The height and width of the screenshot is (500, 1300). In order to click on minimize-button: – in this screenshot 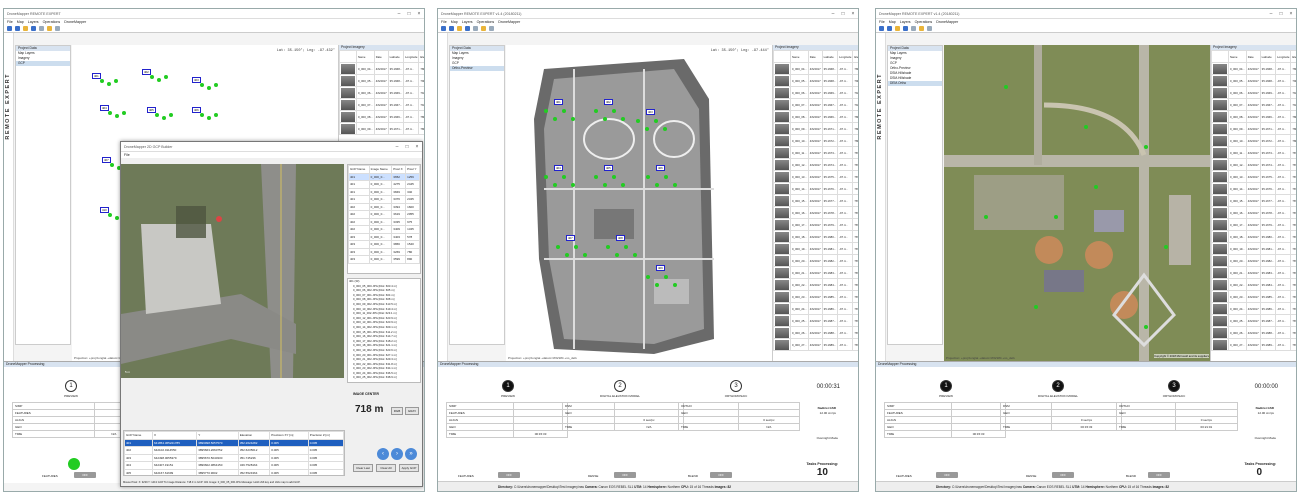, I will do `click(833, 14)`.